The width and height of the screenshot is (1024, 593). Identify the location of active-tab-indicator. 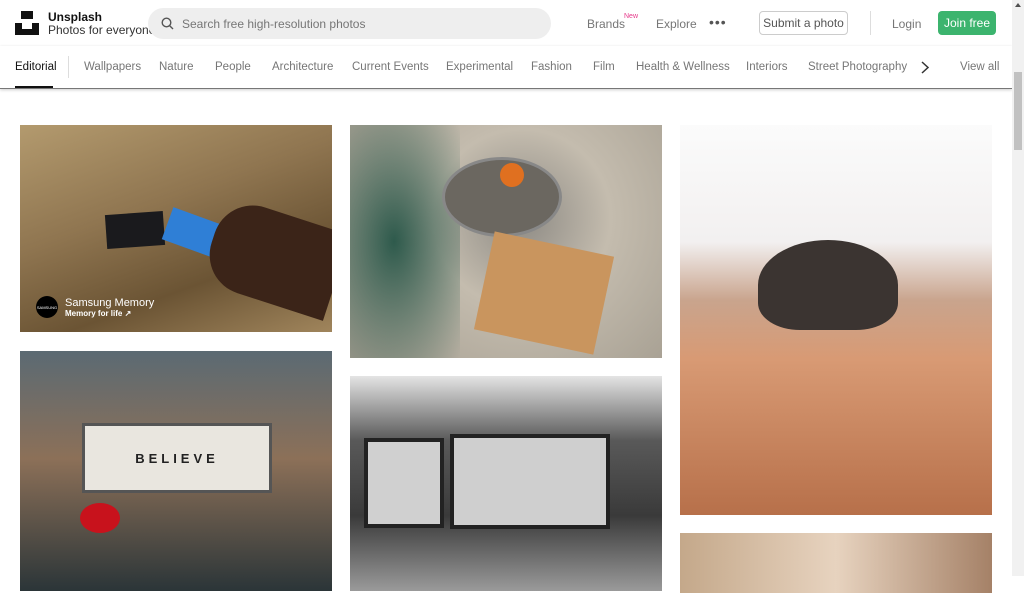
(34, 87).